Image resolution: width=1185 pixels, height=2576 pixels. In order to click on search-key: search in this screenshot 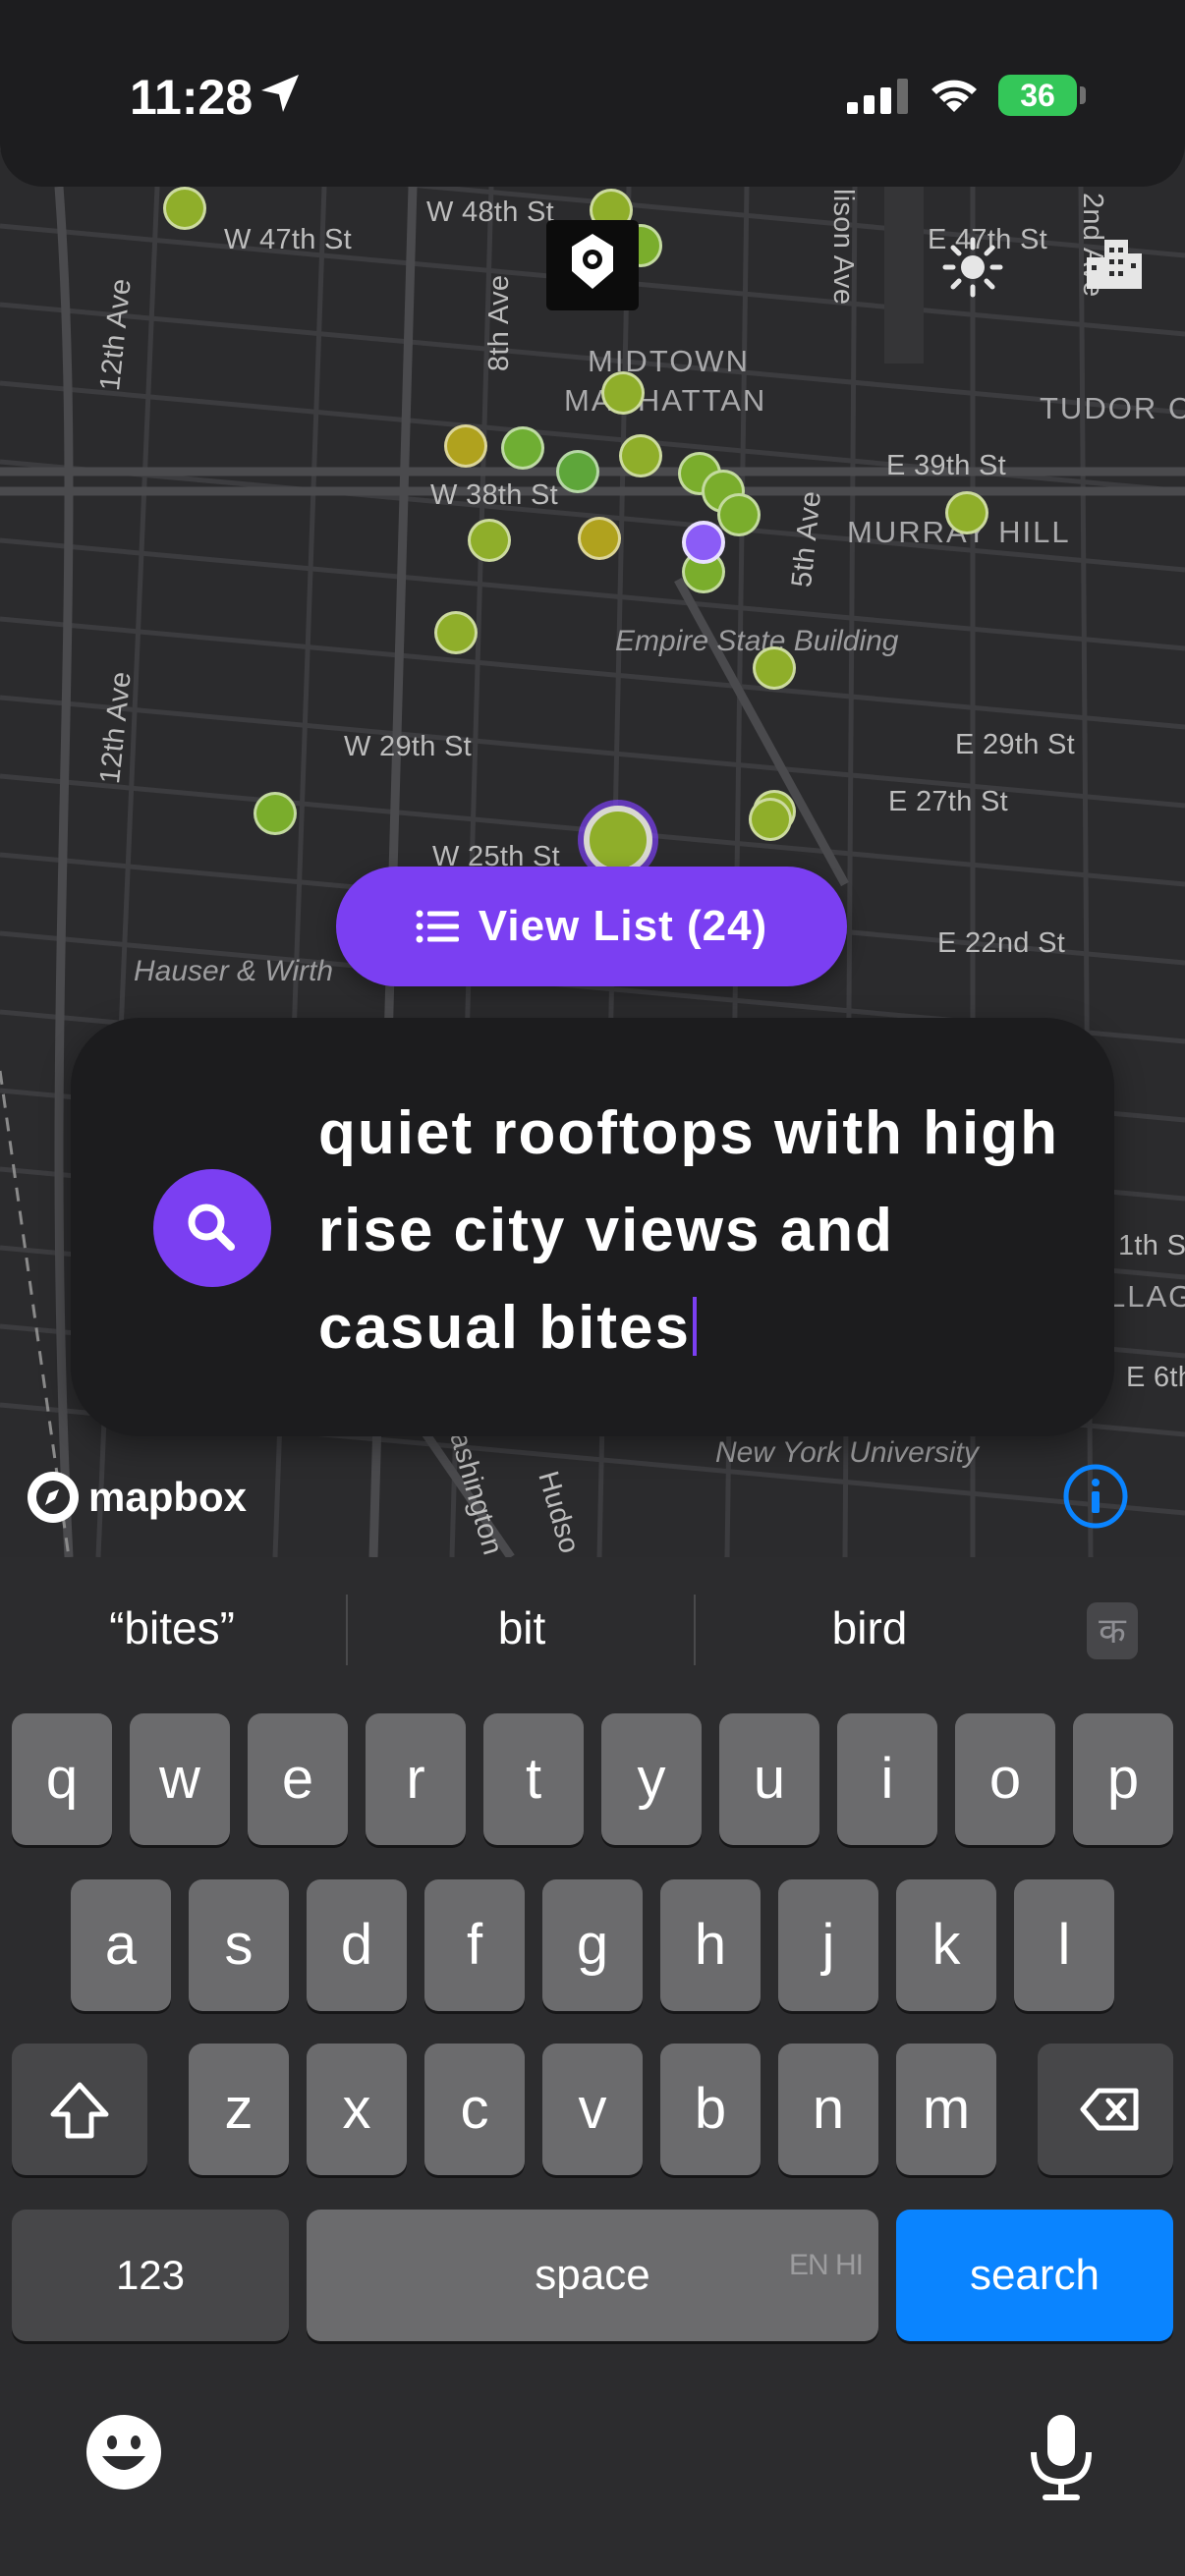, I will do `click(1034, 2275)`.